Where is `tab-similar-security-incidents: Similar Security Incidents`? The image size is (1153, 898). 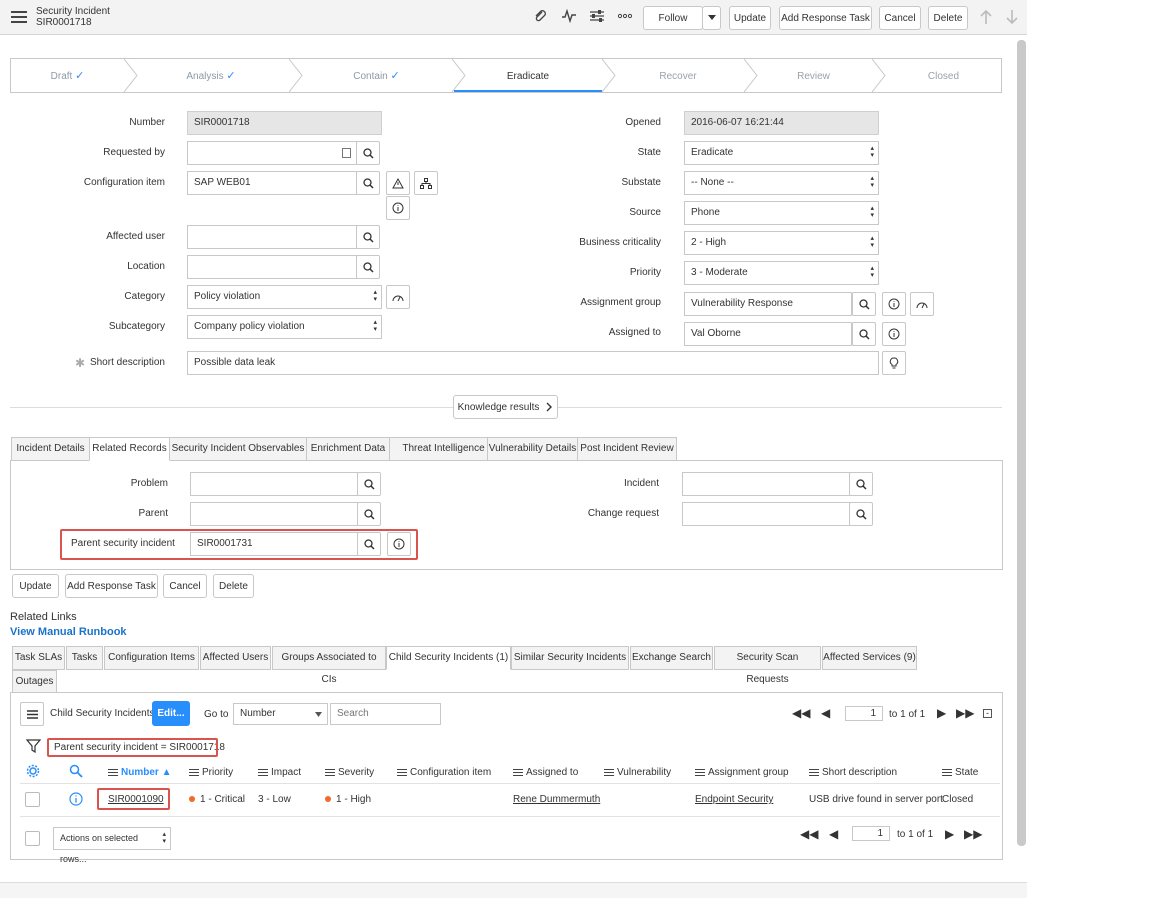
tab-similar-security-incidents: Similar Security Incidents is located at coordinates (570, 658).